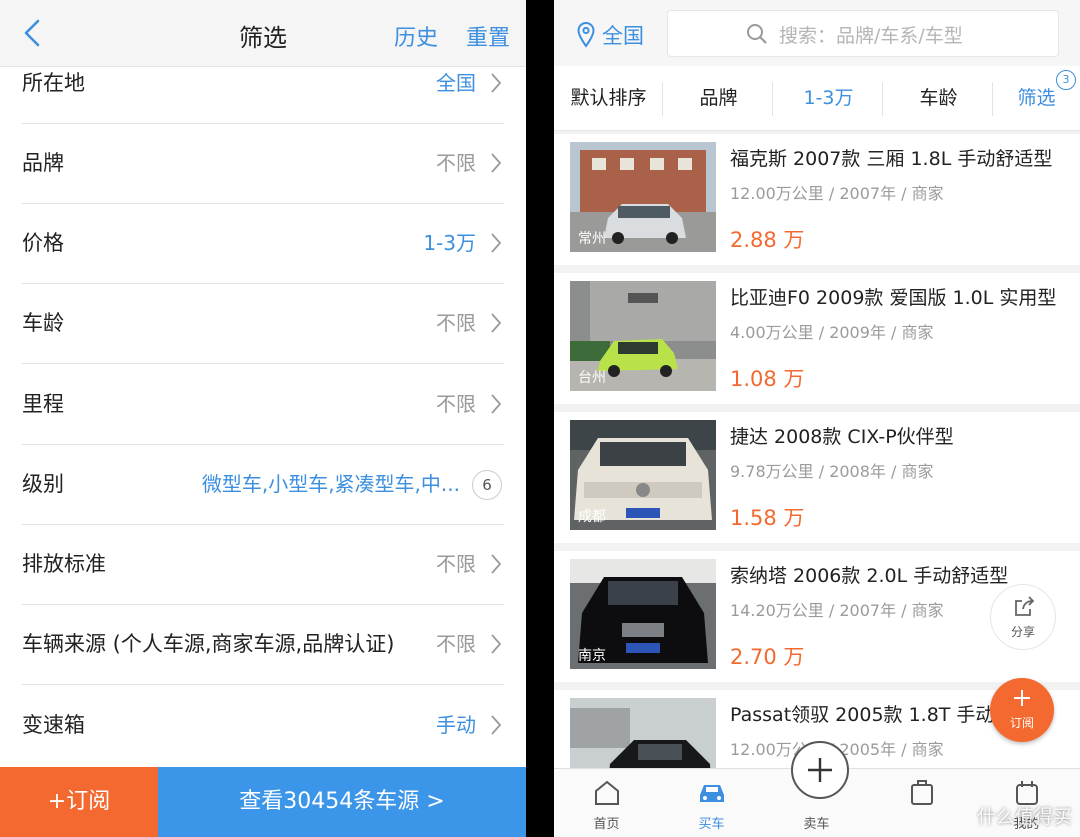 The height and width of the screenshot is (837, 1080). Describe the element at coordinates (263, 323) in the screenshot. I see `filter-row-age: 车龄 不限` at that location.